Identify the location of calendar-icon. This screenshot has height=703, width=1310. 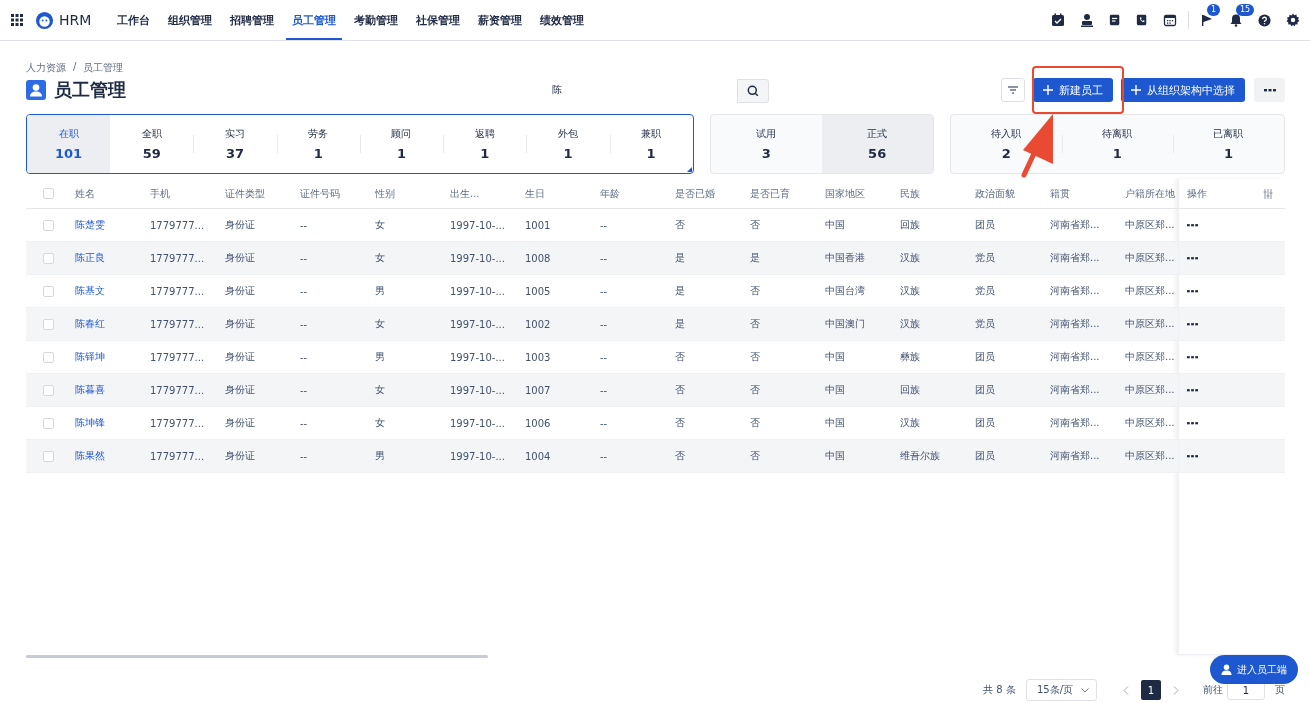
(1170, 20).